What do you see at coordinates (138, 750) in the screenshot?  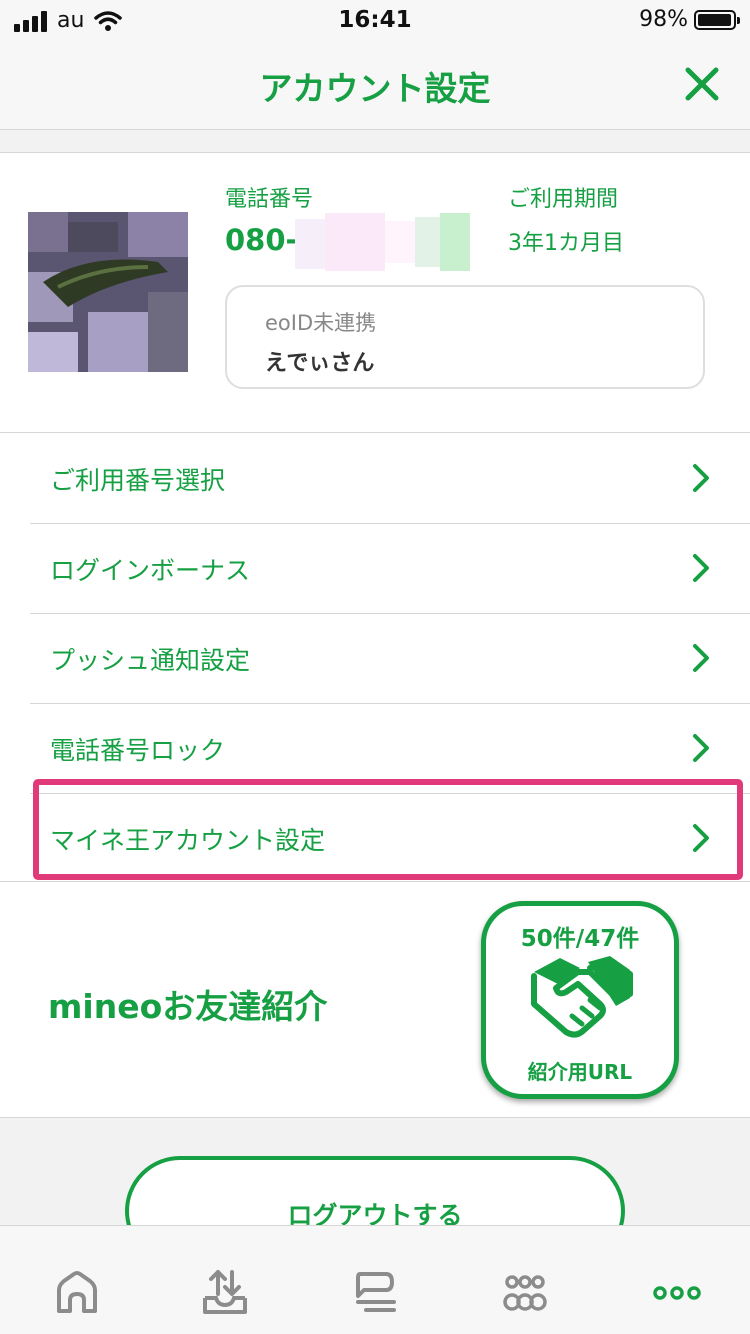 I see `menu-item-label: 電話番号ロック` at bounding box center [138, 750].